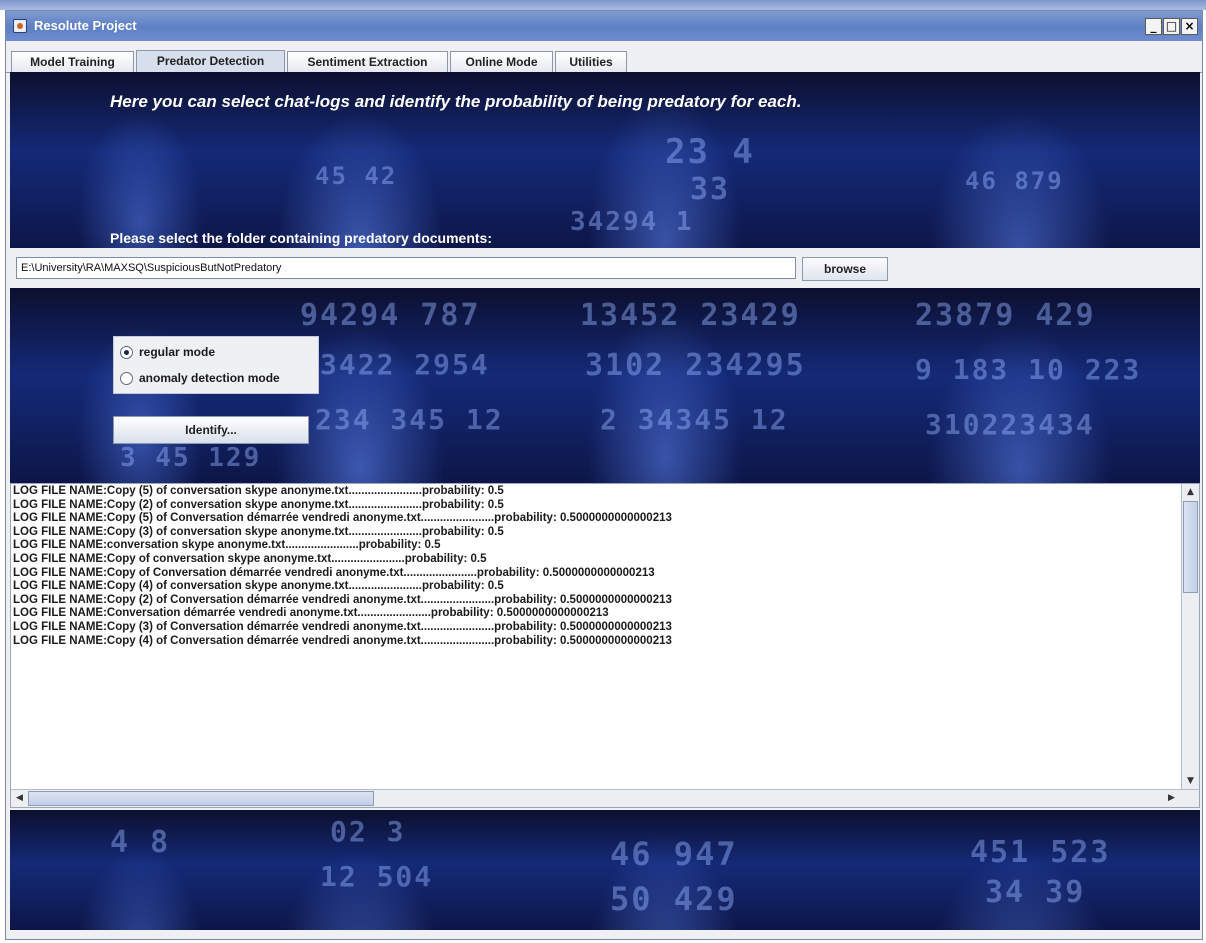 The width and height of the screenshot is (1206, 943). Describe the element at coordinates (845, 269) in the screenshot. I see `browse-button: browse` at that location.